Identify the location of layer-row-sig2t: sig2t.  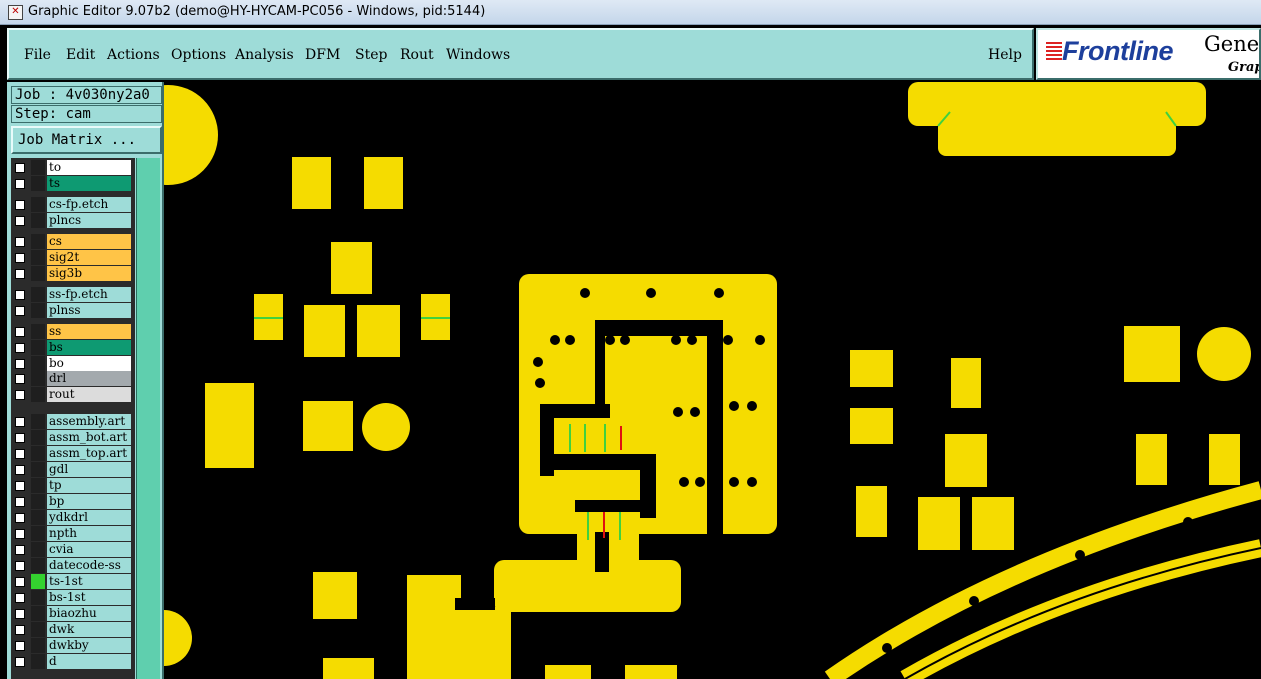
(73, 257).